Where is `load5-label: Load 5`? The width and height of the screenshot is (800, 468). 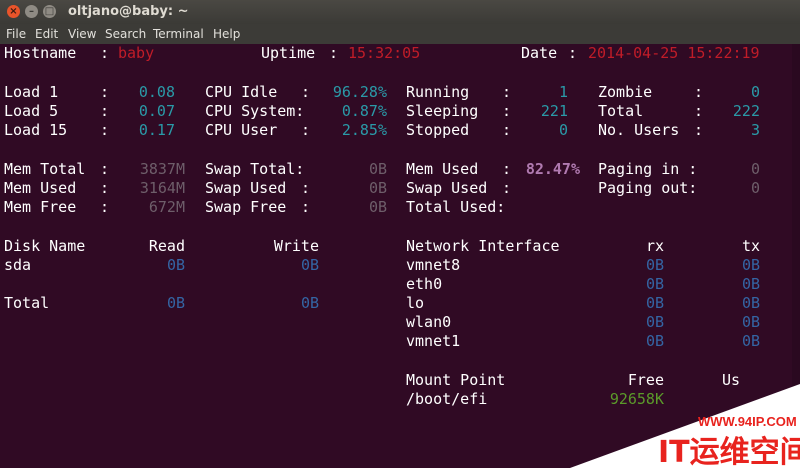
load5-label: Load 5 is located at coordinates (31, 111).